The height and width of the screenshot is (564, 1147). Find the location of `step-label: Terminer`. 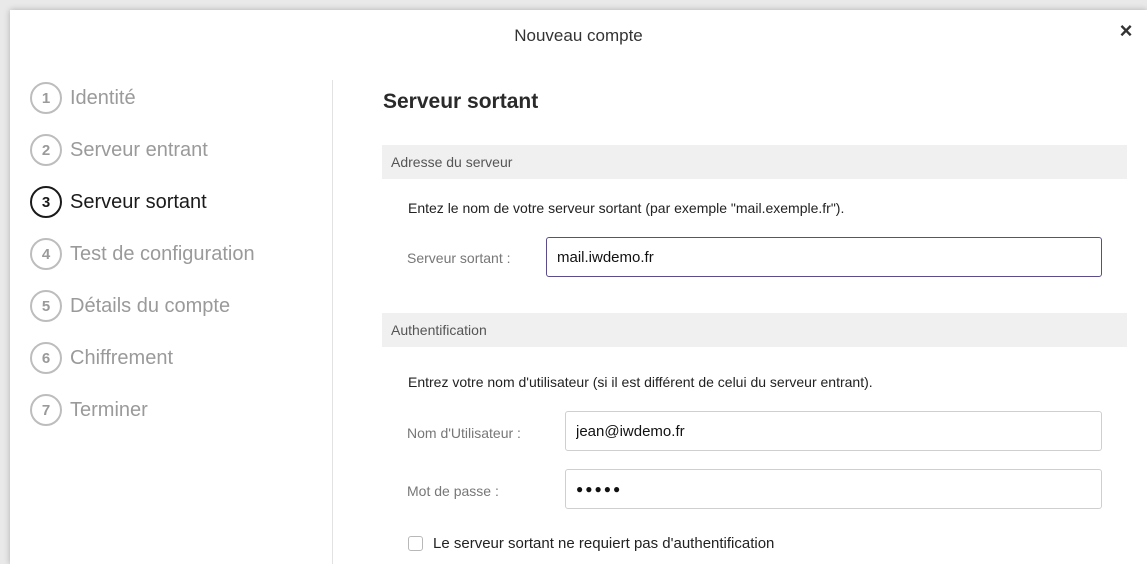

step-label: Terminer is located at coordinates (109, 409).